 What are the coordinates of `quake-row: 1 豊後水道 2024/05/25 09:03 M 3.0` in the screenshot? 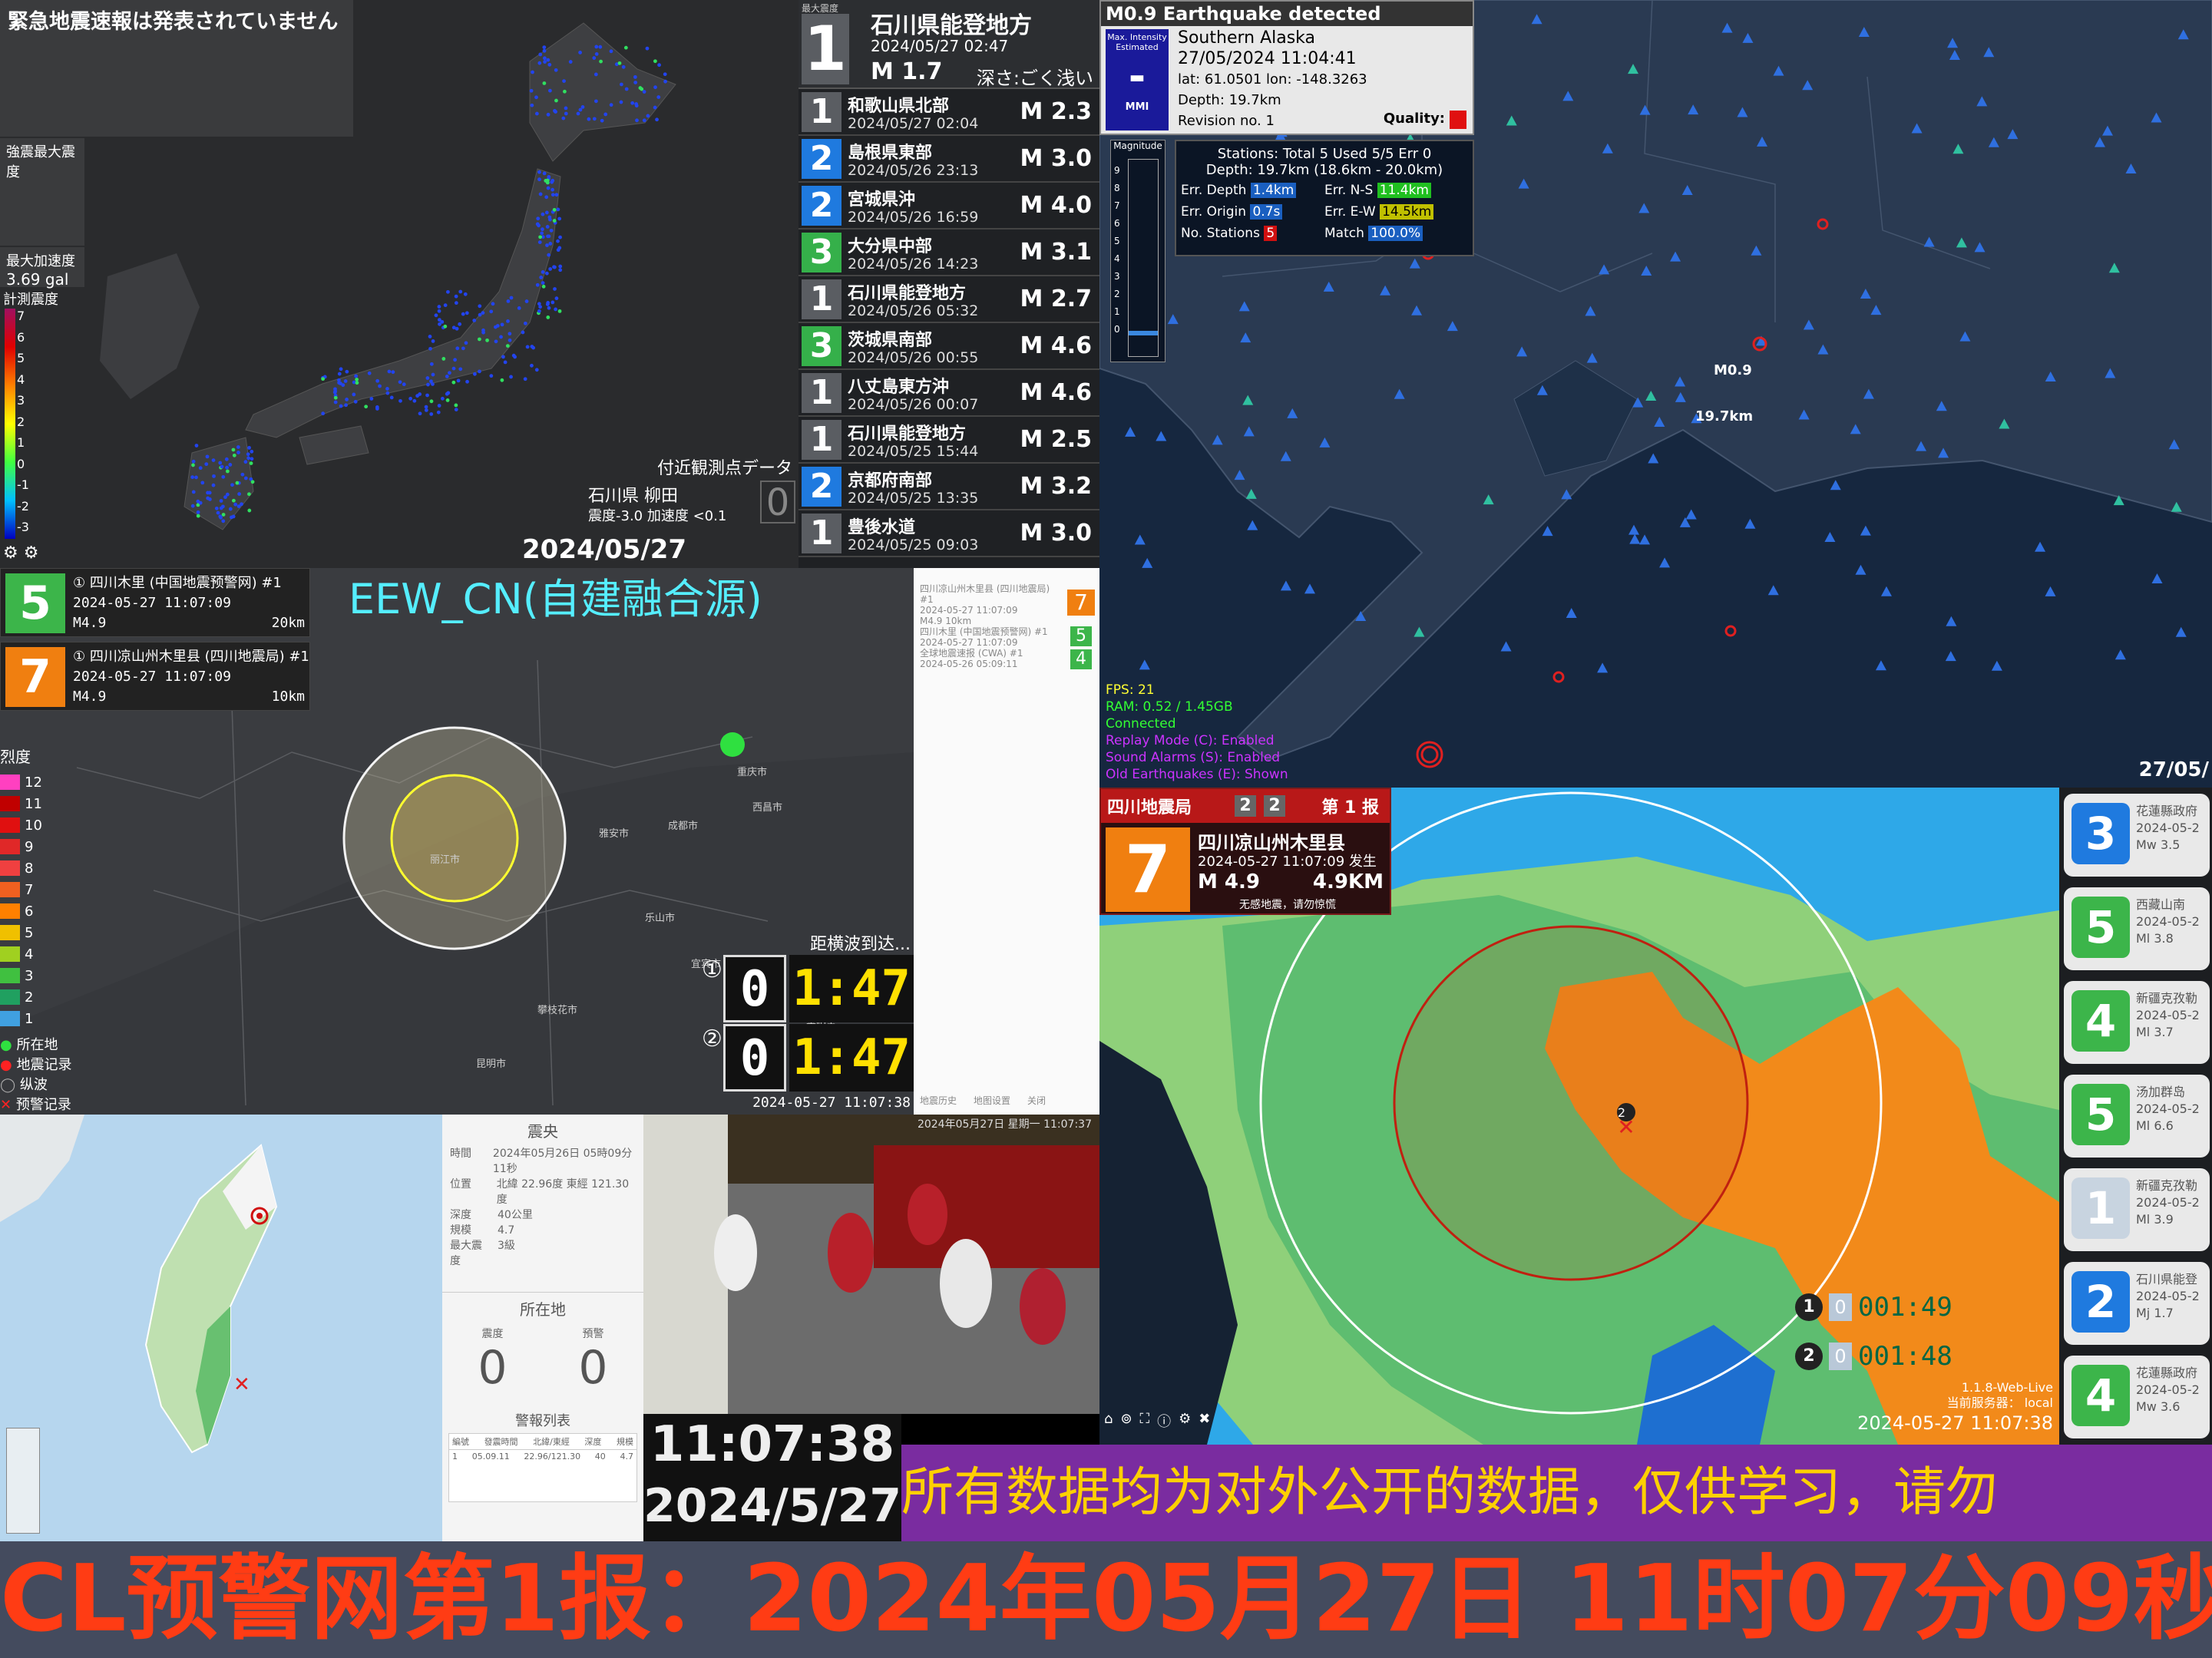 It's located at (949, 533).